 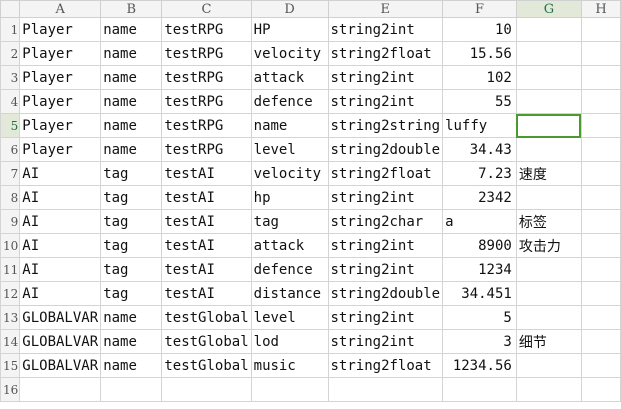 What do you see at coordinates (60, 341) in the screenshot?
I see `cell-a14: GLOBALVAR` at bounding box center [60, 341].